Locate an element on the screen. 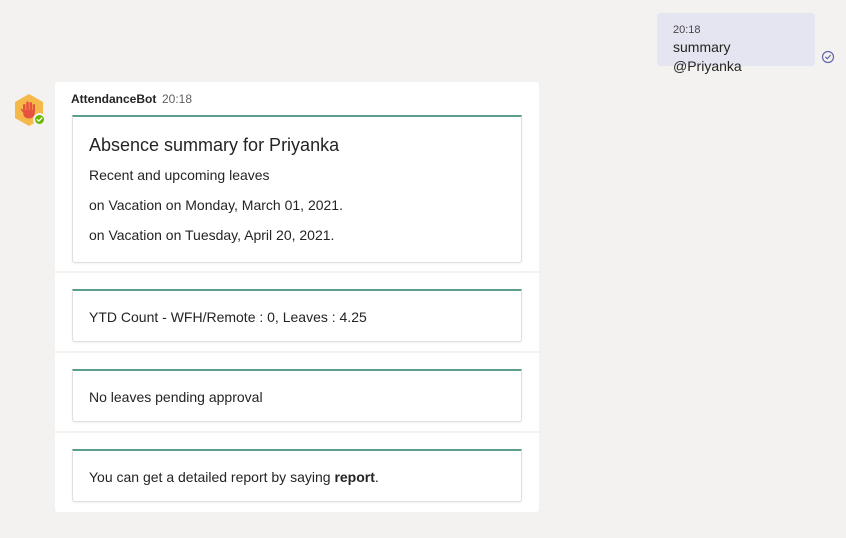  bot-sender-name: AttendanceBot is located at coordinates (113, 99).